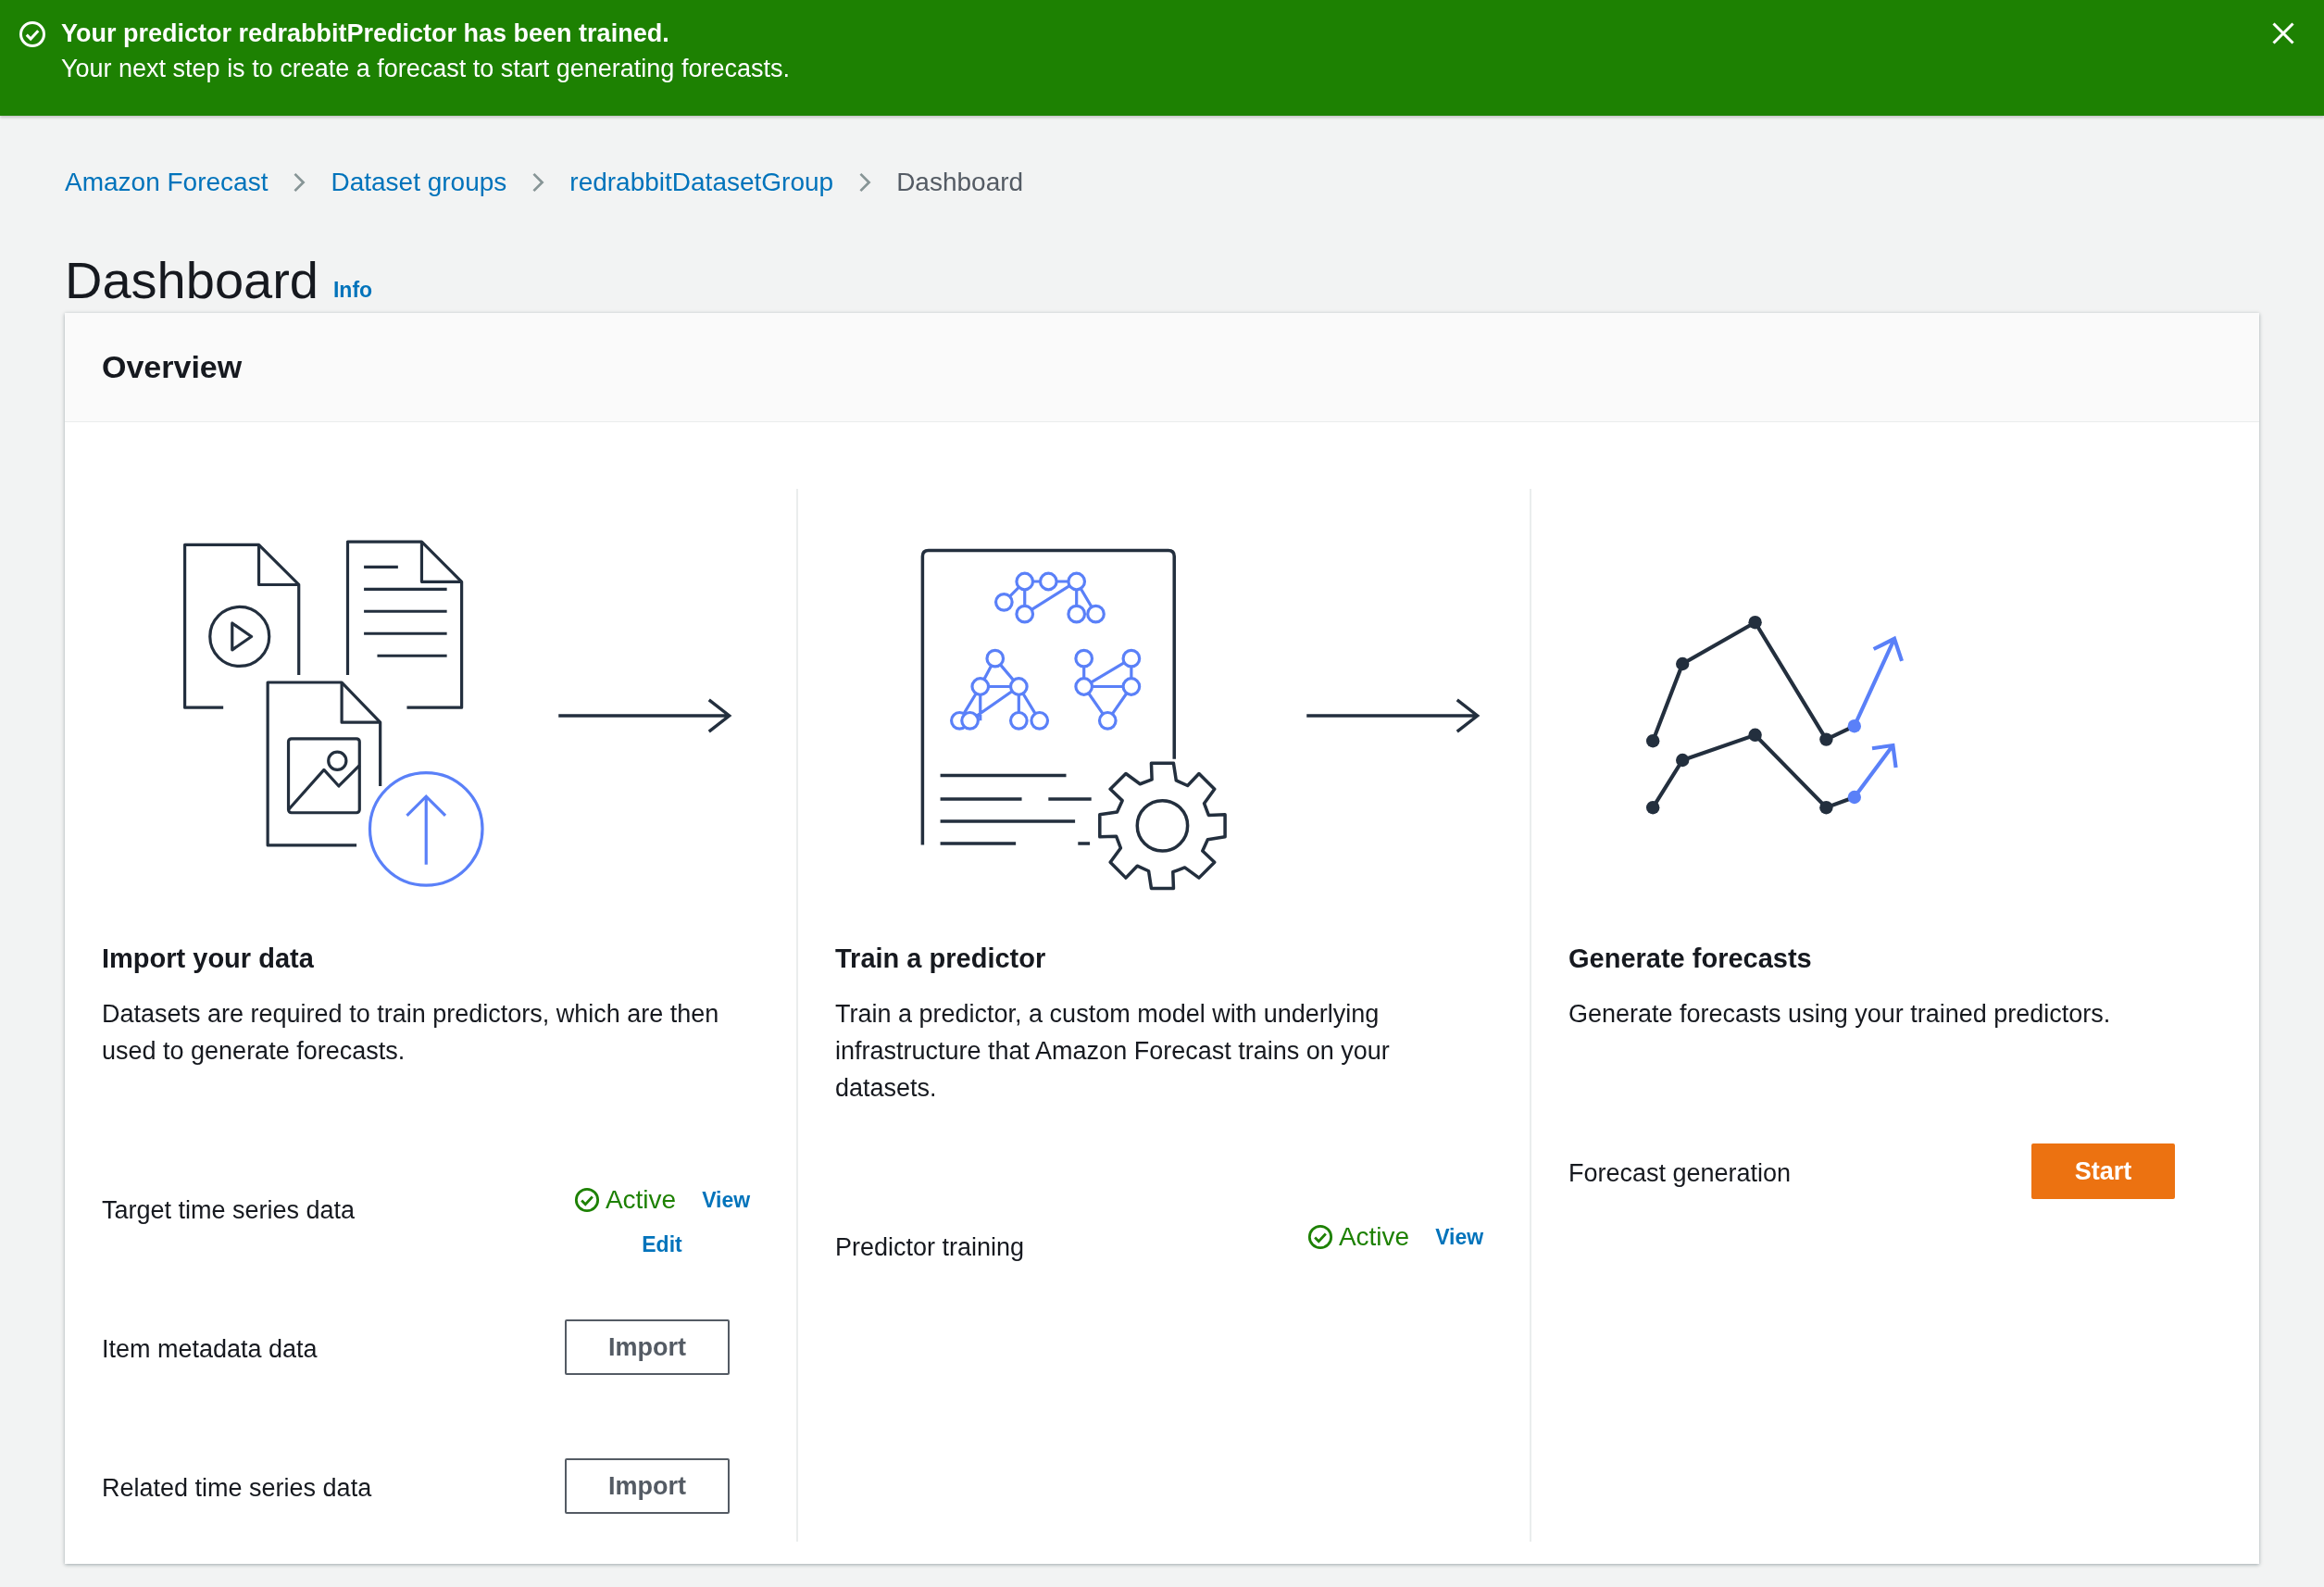 The height and width of the screenshot is (1587, 2324). What do you see at coordinates (172, 367) in the screenshot?
I see `card-title: Overview` at bounding box center [172, 367].